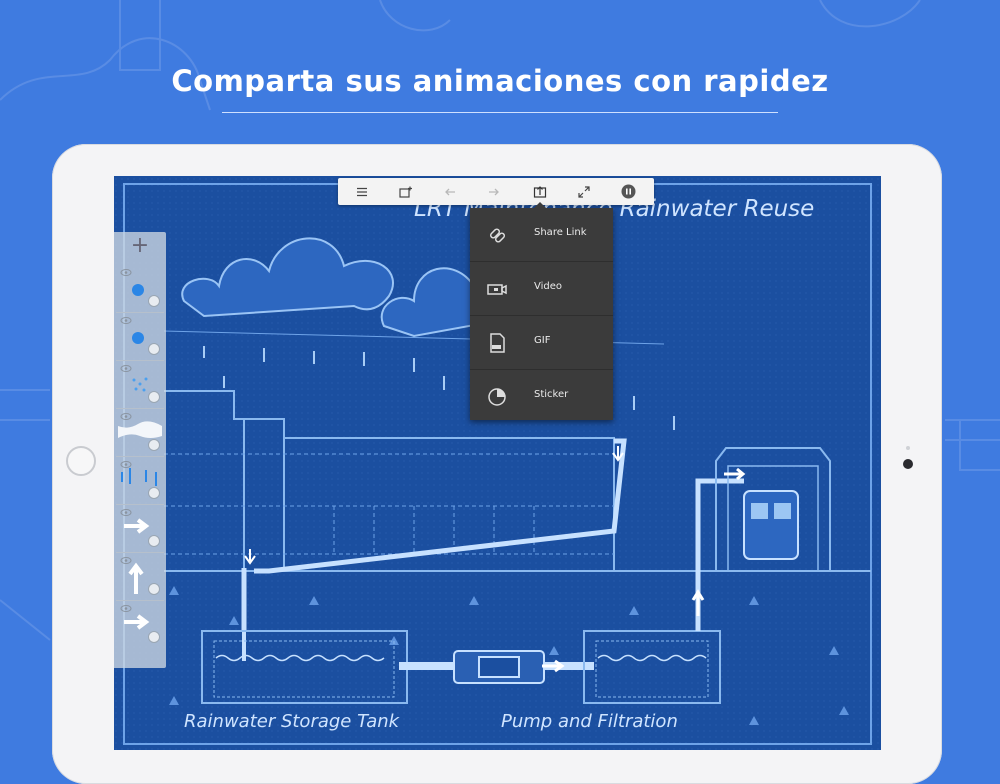 The width and height of the screenshot is (1000, 784). I want to click on label-pump-filtration: Pump and Filtration, so click(589, 721).